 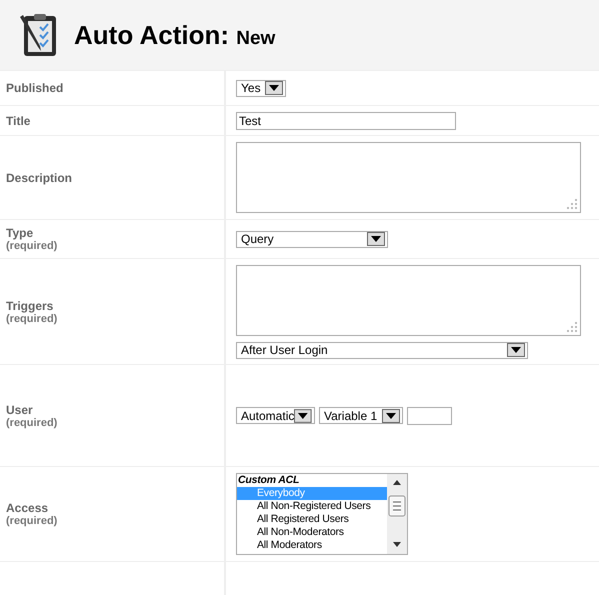 What do you see at coordinates (312, 532) in the screenshot?
I see `list-option: All Non-Moderators` at bounding box center [312, 532].